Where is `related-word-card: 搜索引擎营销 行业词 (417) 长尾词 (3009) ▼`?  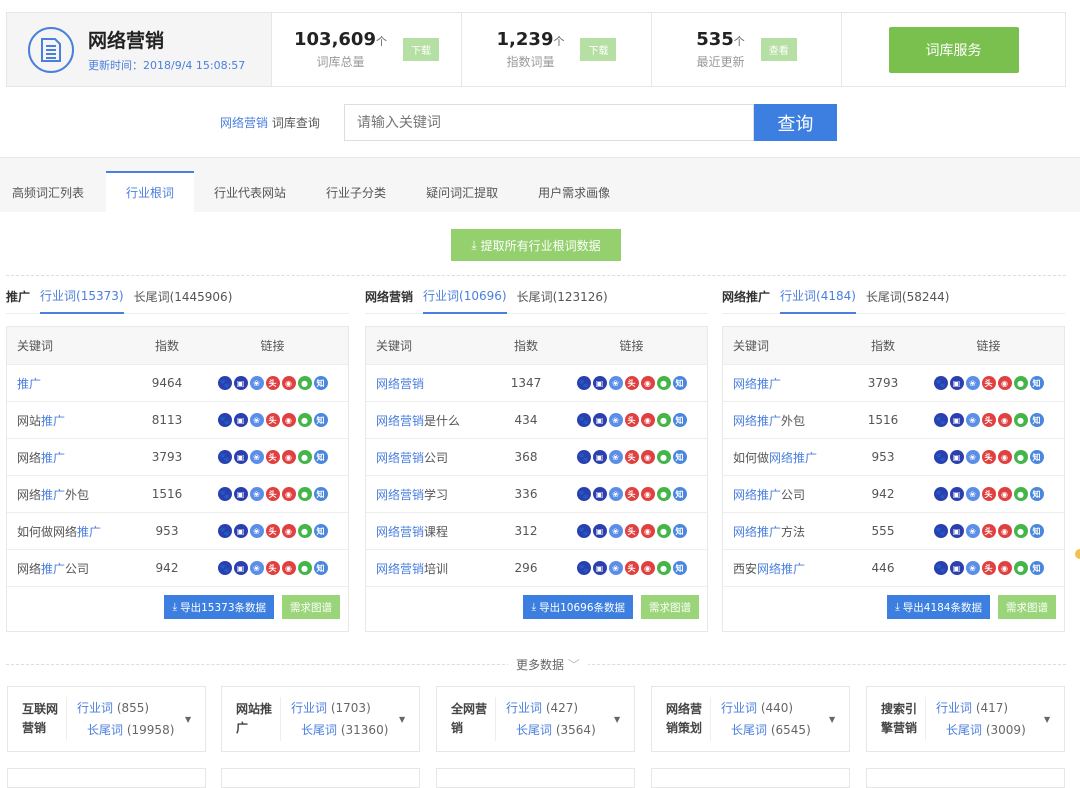 related-word-card: 搜索引擎营销 行业词 (417) 长尾词 (3009) ▼ is located at coordinates (965, 719).